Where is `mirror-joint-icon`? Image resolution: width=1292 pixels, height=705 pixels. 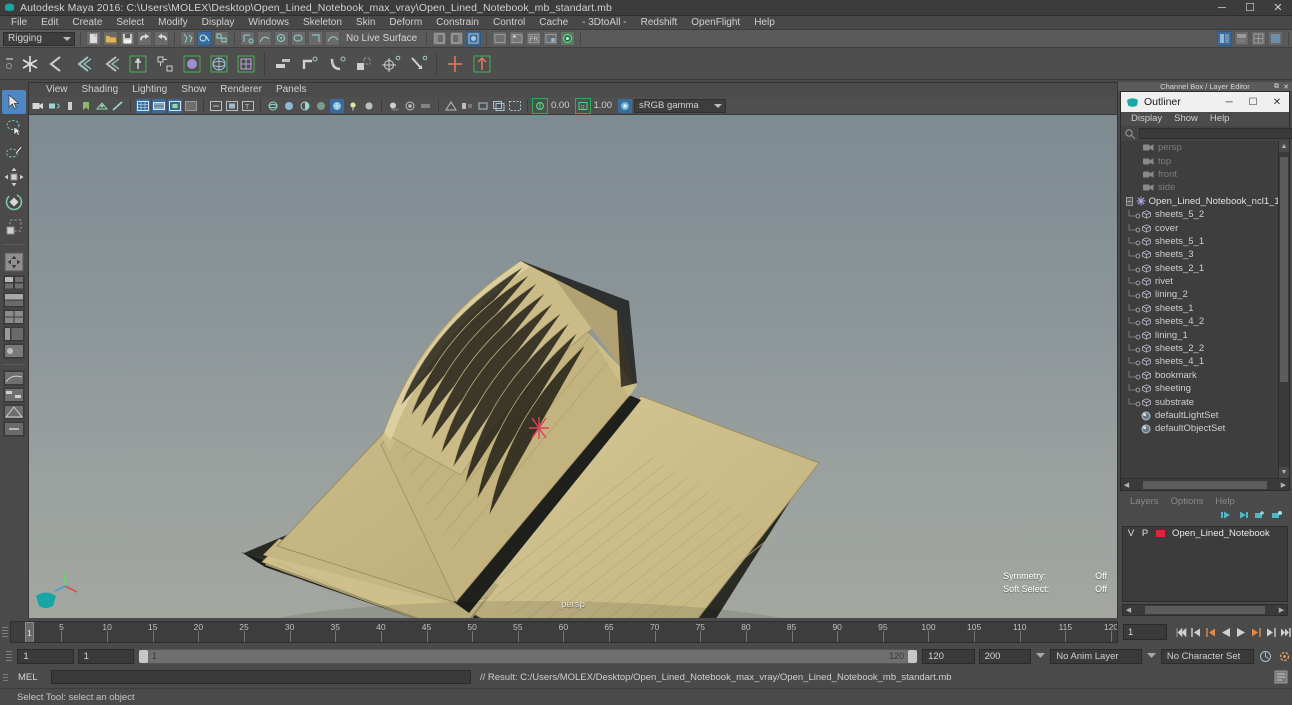
mirror-joint-icon is located at coordinates (455, 64).